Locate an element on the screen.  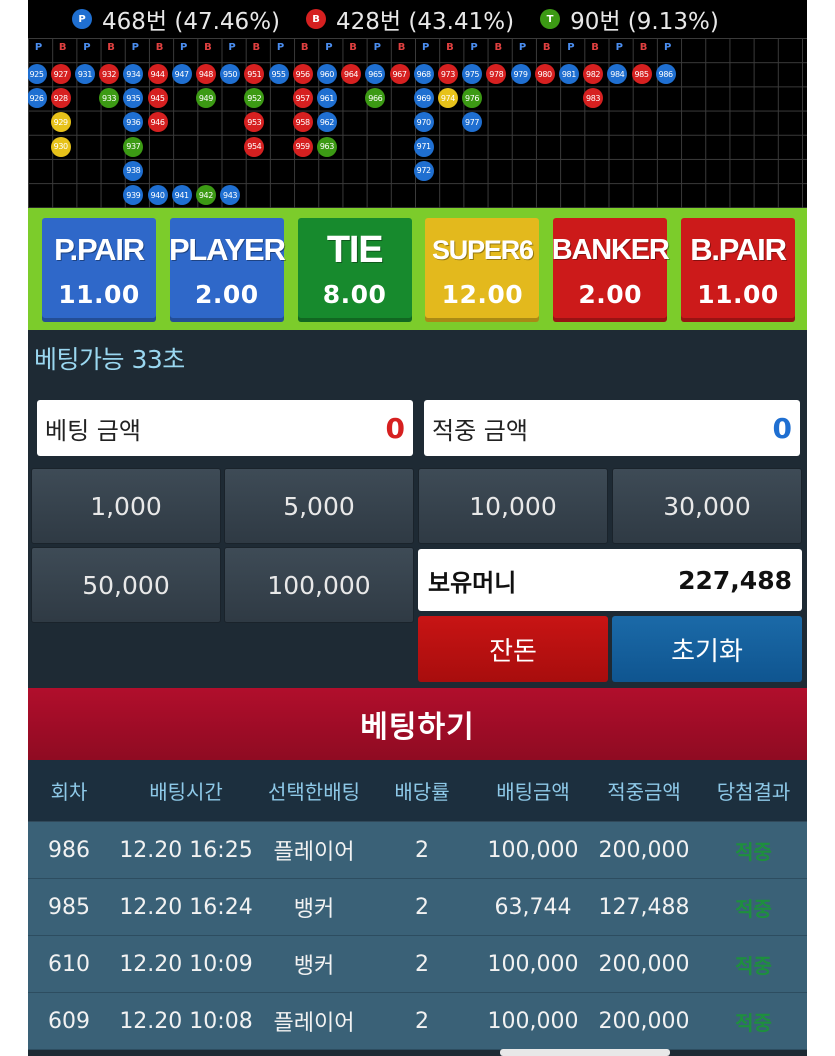
chip-50000-button: 50,000 is located at coordinates (126, 585).